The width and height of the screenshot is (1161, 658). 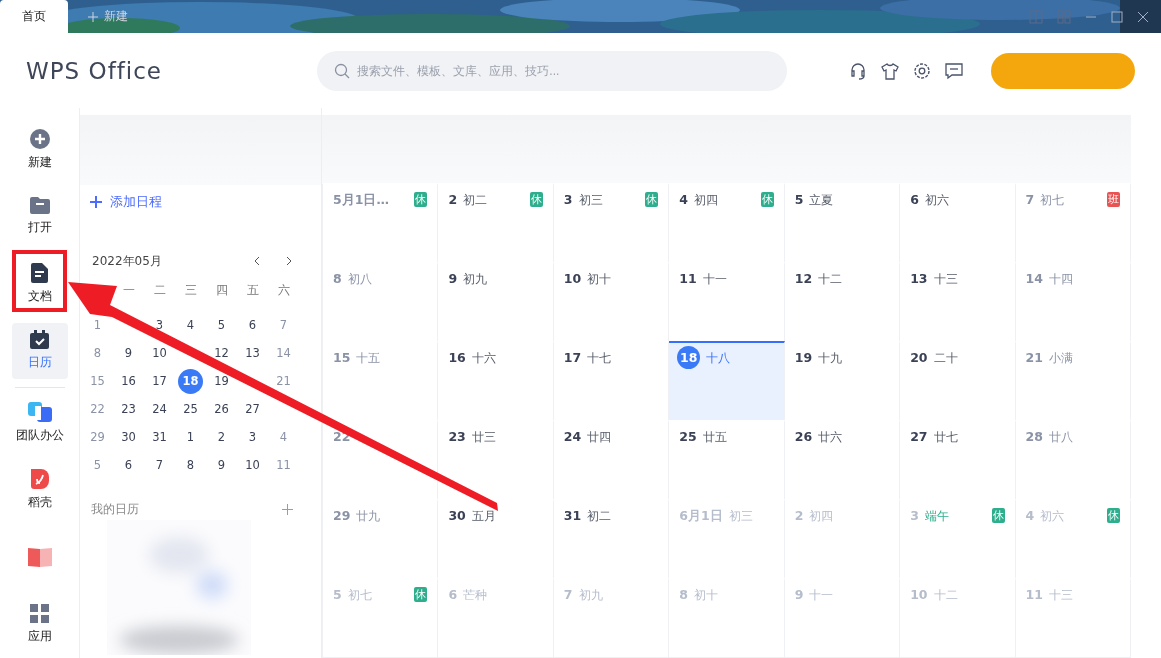 I want to click on lunar-date: 廿七, so click(x=945, y=437).